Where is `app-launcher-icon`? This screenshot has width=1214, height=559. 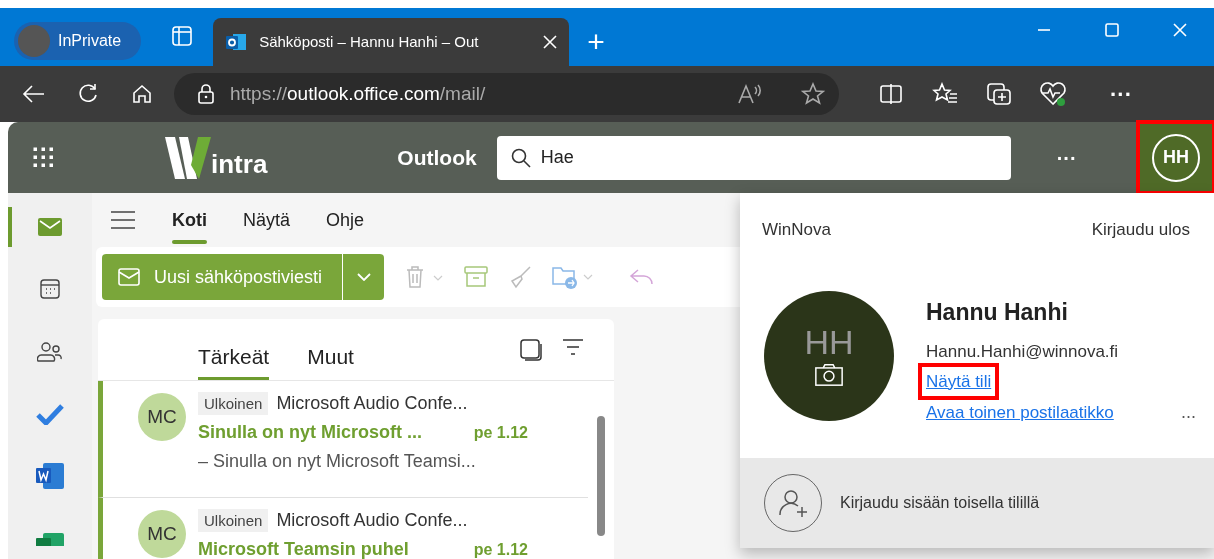 app-launcher-icon is located at coordinates (44, 157).